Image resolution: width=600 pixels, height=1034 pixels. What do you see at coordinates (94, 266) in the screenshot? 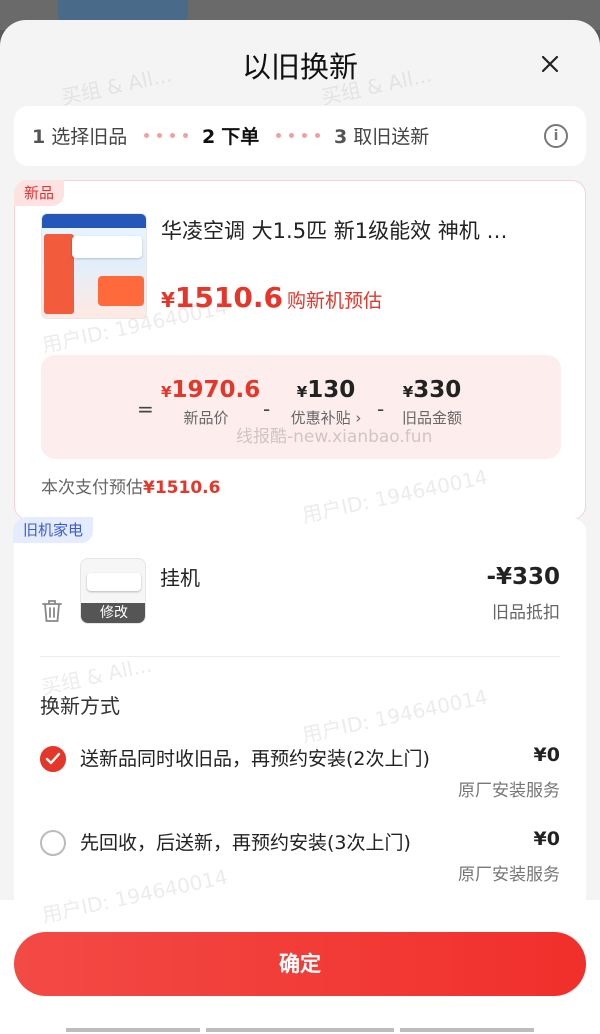
I see `product-image` at bounding box center [94, 266].